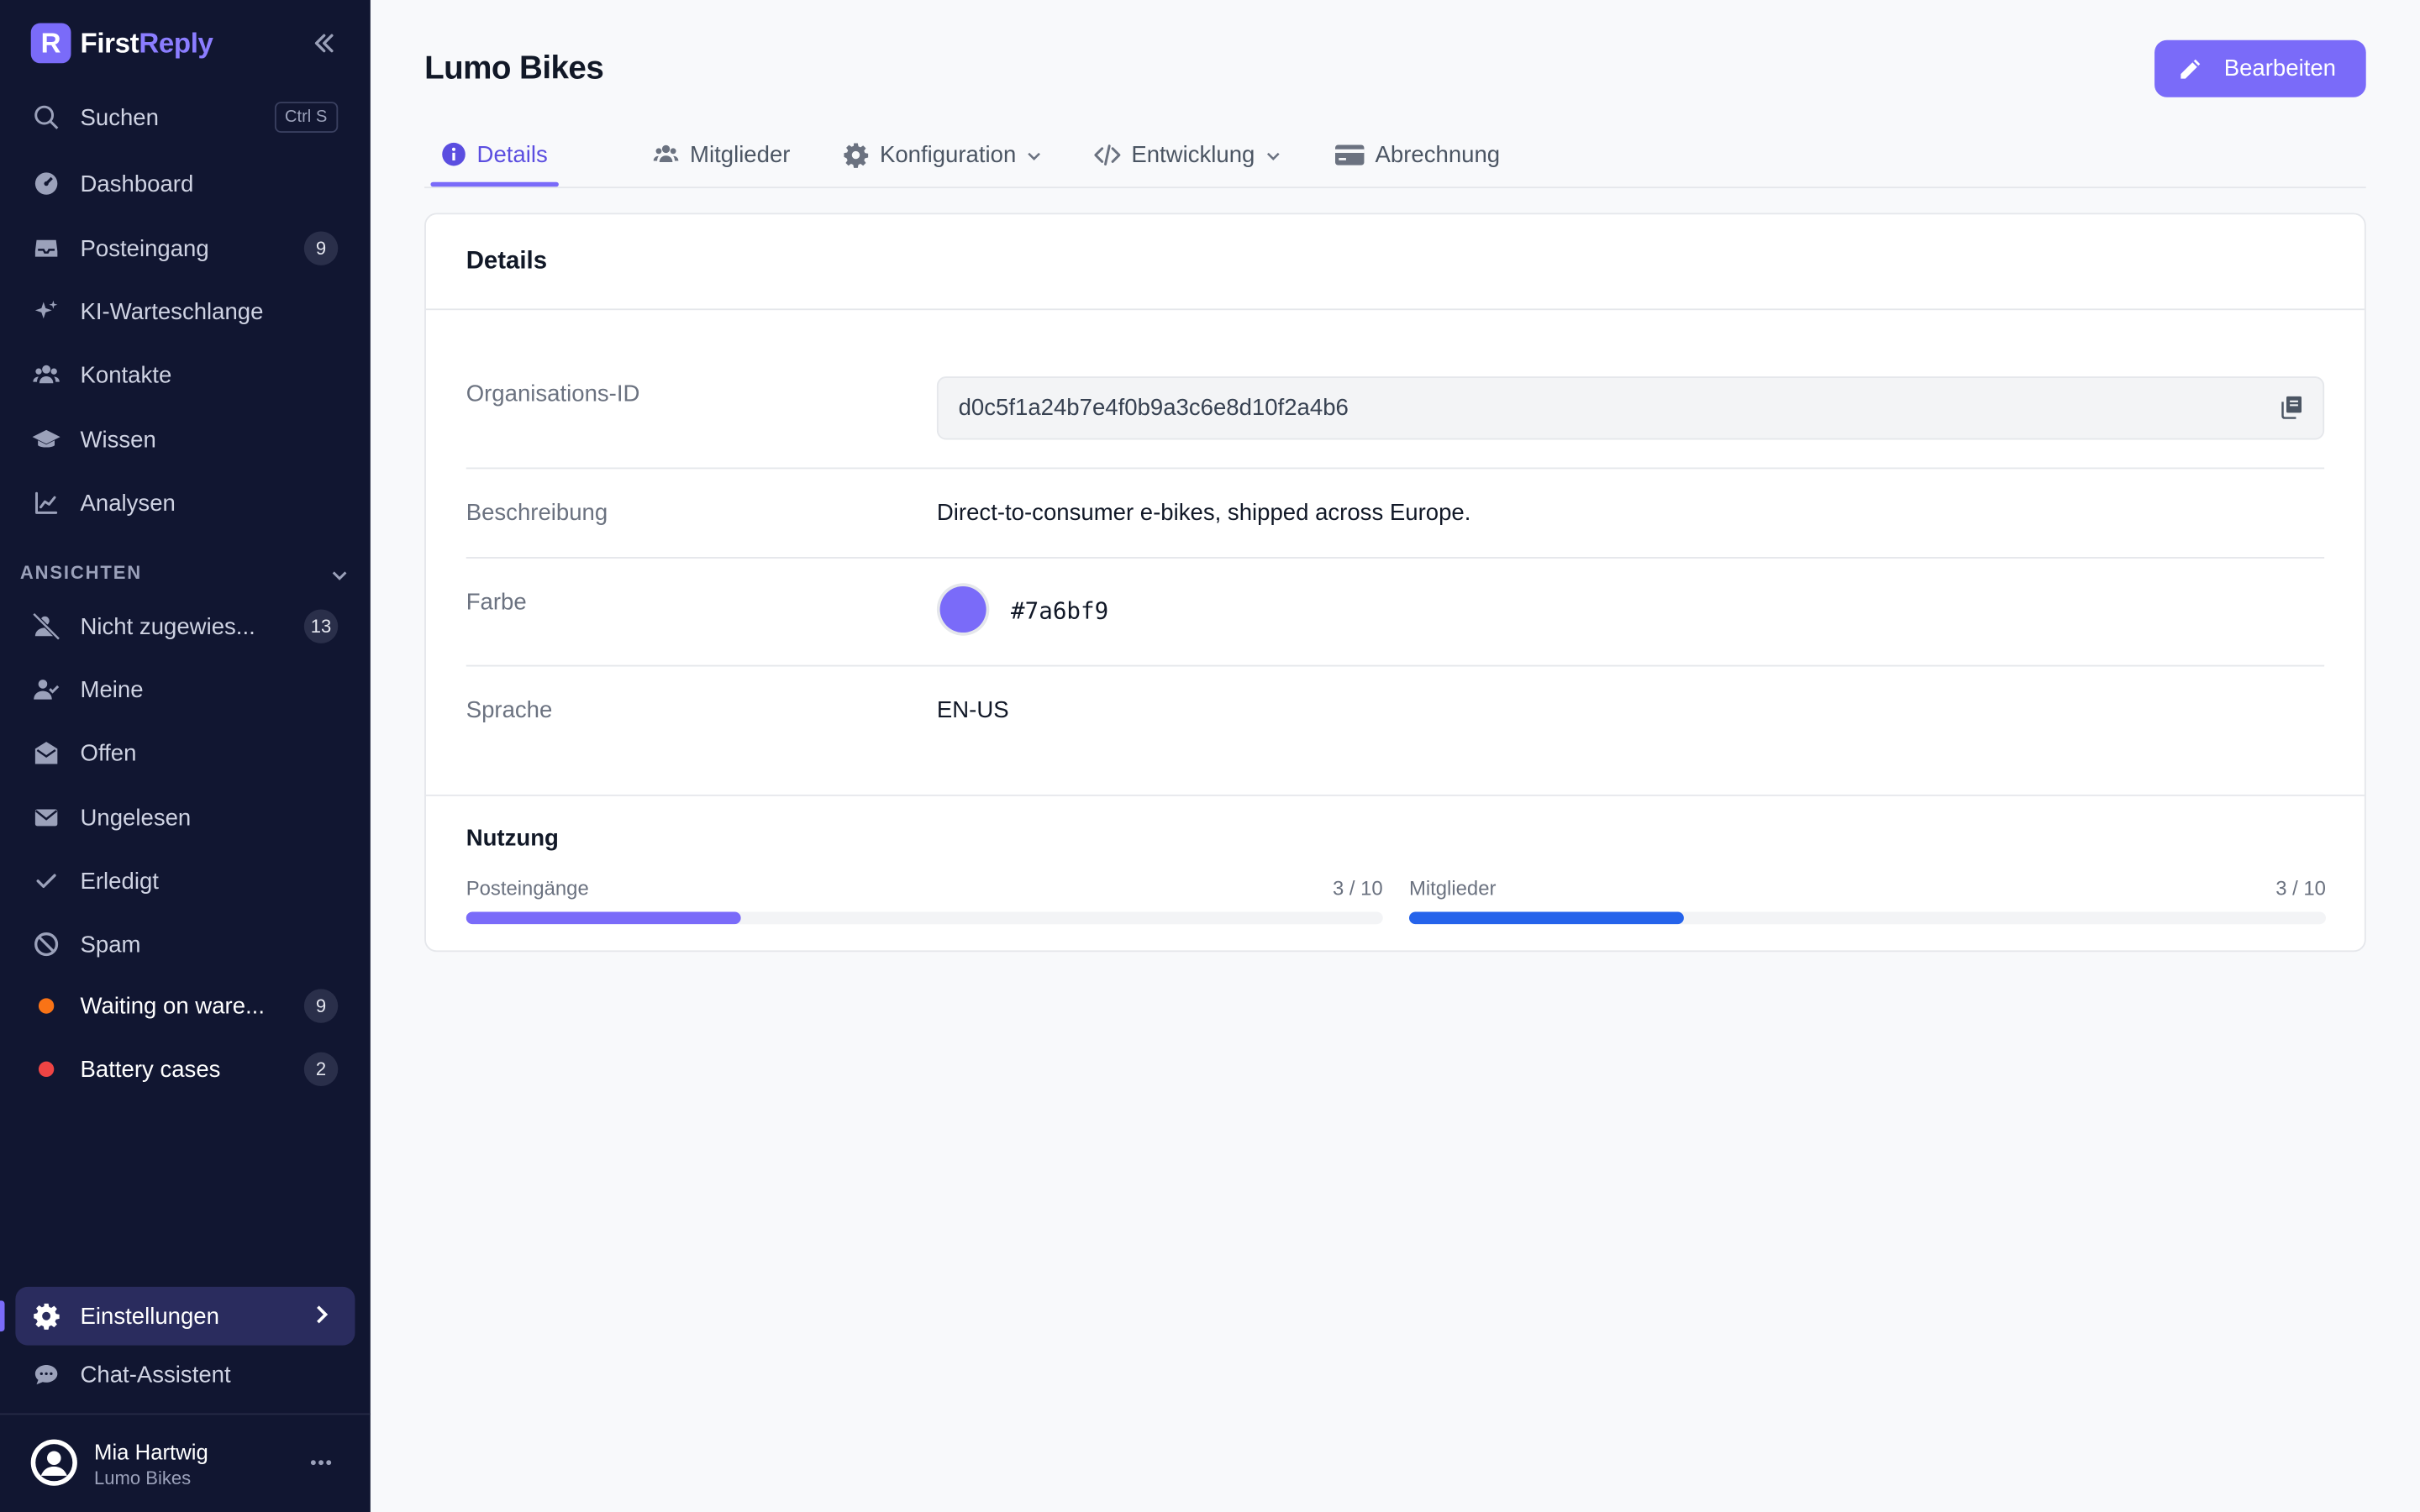 The image size is (2420, 1512). Describe the element at coordinates (1867, 918) in the screenshot. I see `progress-bar-members` at that location.